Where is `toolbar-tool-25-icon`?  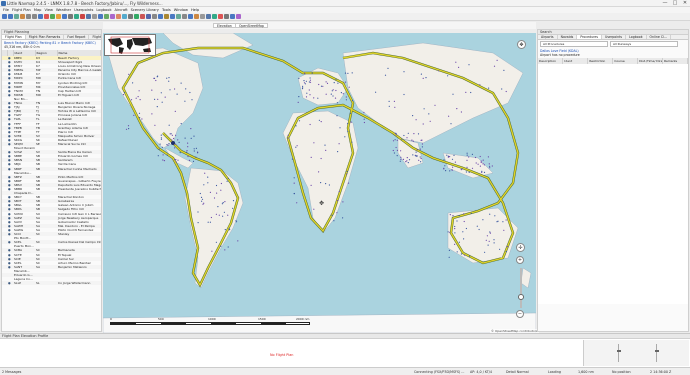 toolbar-tool-25-icon is located at coordinates (148, 16).